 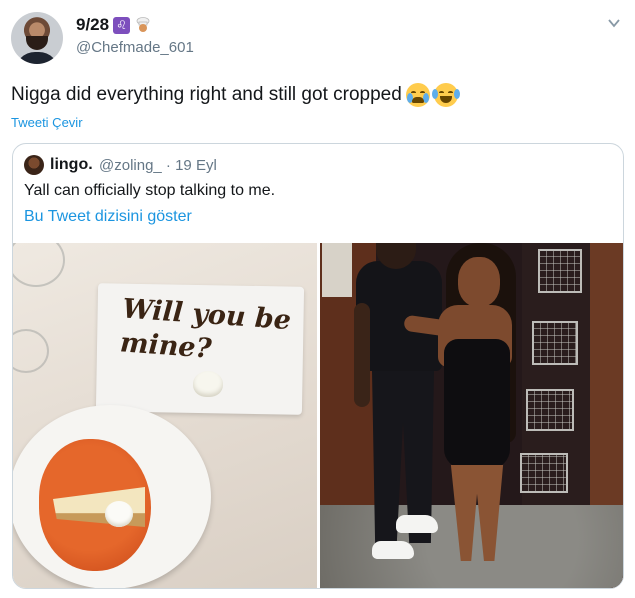 What do you see at coordinates (445, 95) in the screenshot?
I see `tears-of-joy-emoji-icon` at bounding box center [445, 95].